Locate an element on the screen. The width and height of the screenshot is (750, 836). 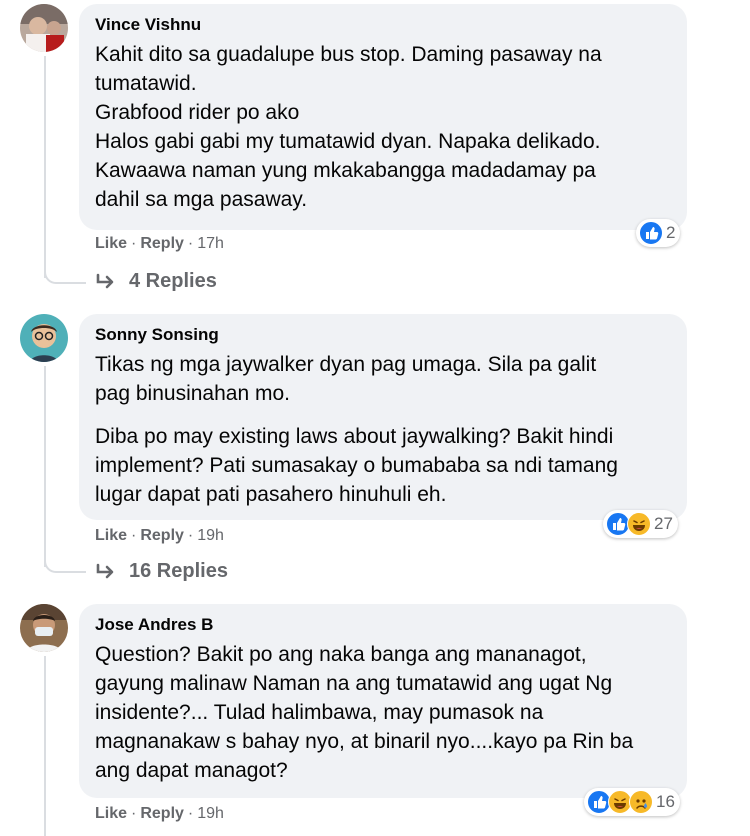
view-replies-button: 4 Replies is located at coordinates (156, 281).